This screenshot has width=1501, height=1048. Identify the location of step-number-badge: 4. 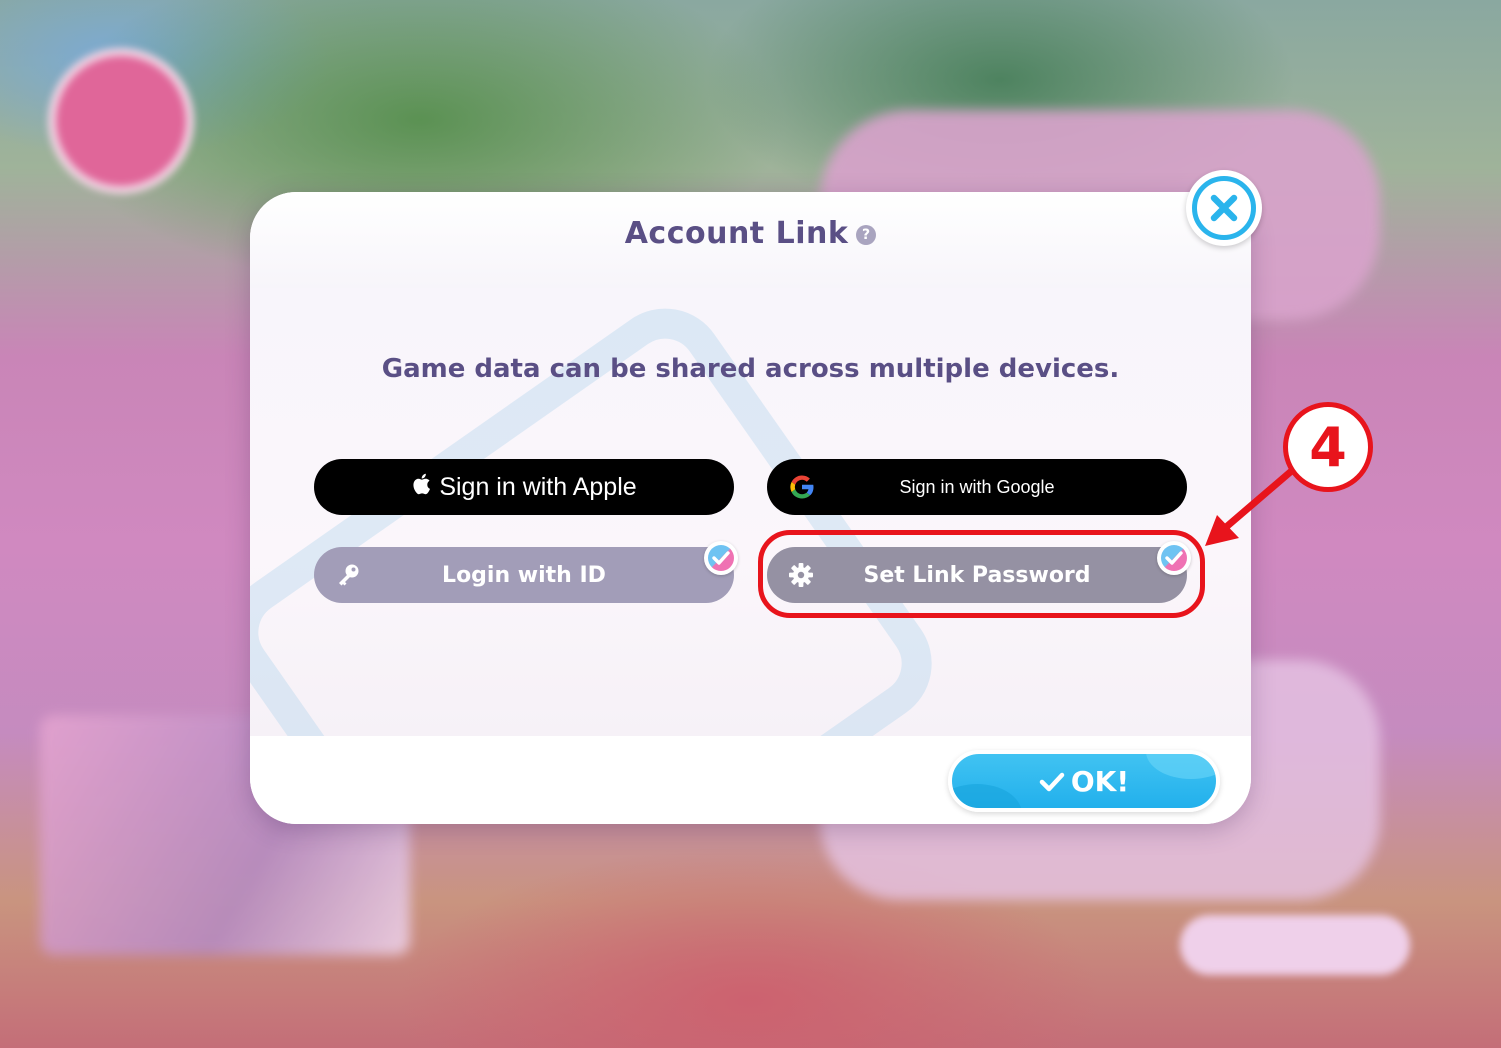
(1328, 447).